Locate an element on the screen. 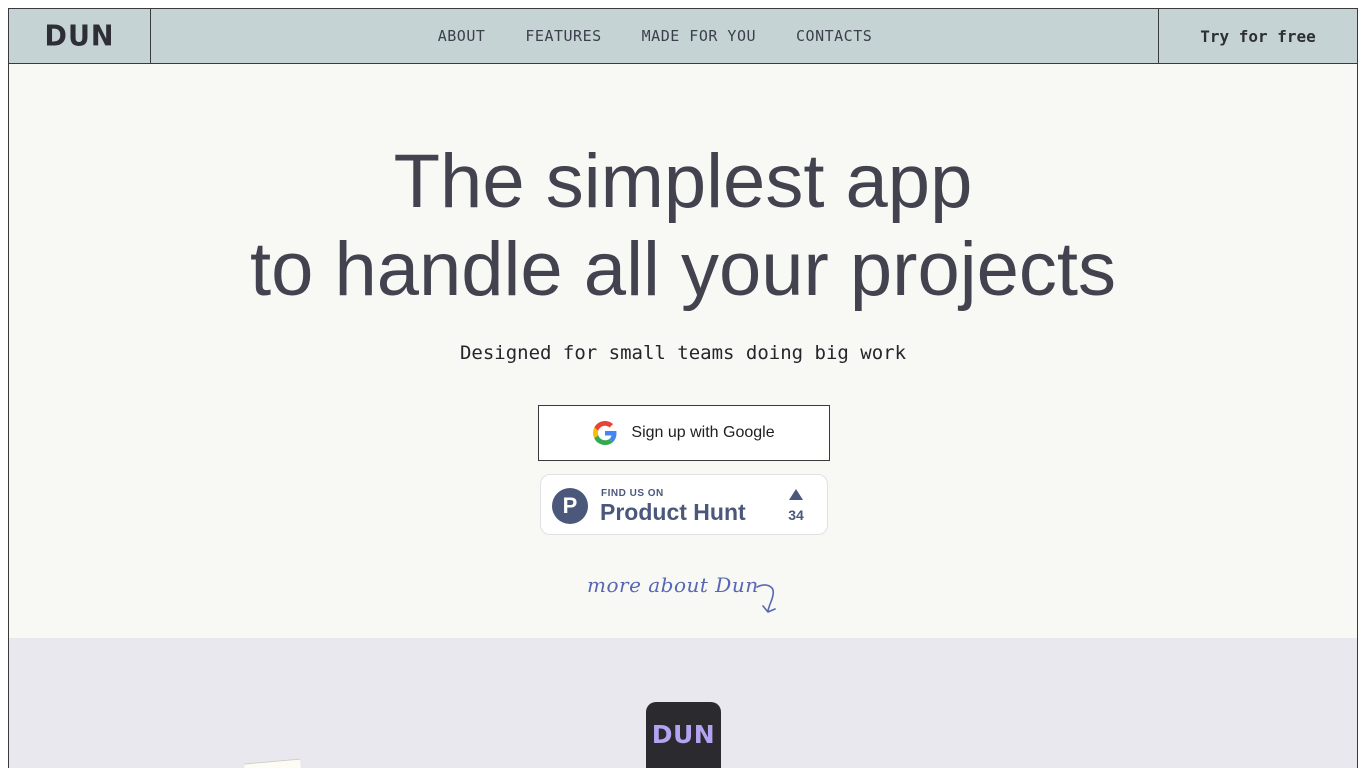  google-g-icon is located at coordinates (605, 433).